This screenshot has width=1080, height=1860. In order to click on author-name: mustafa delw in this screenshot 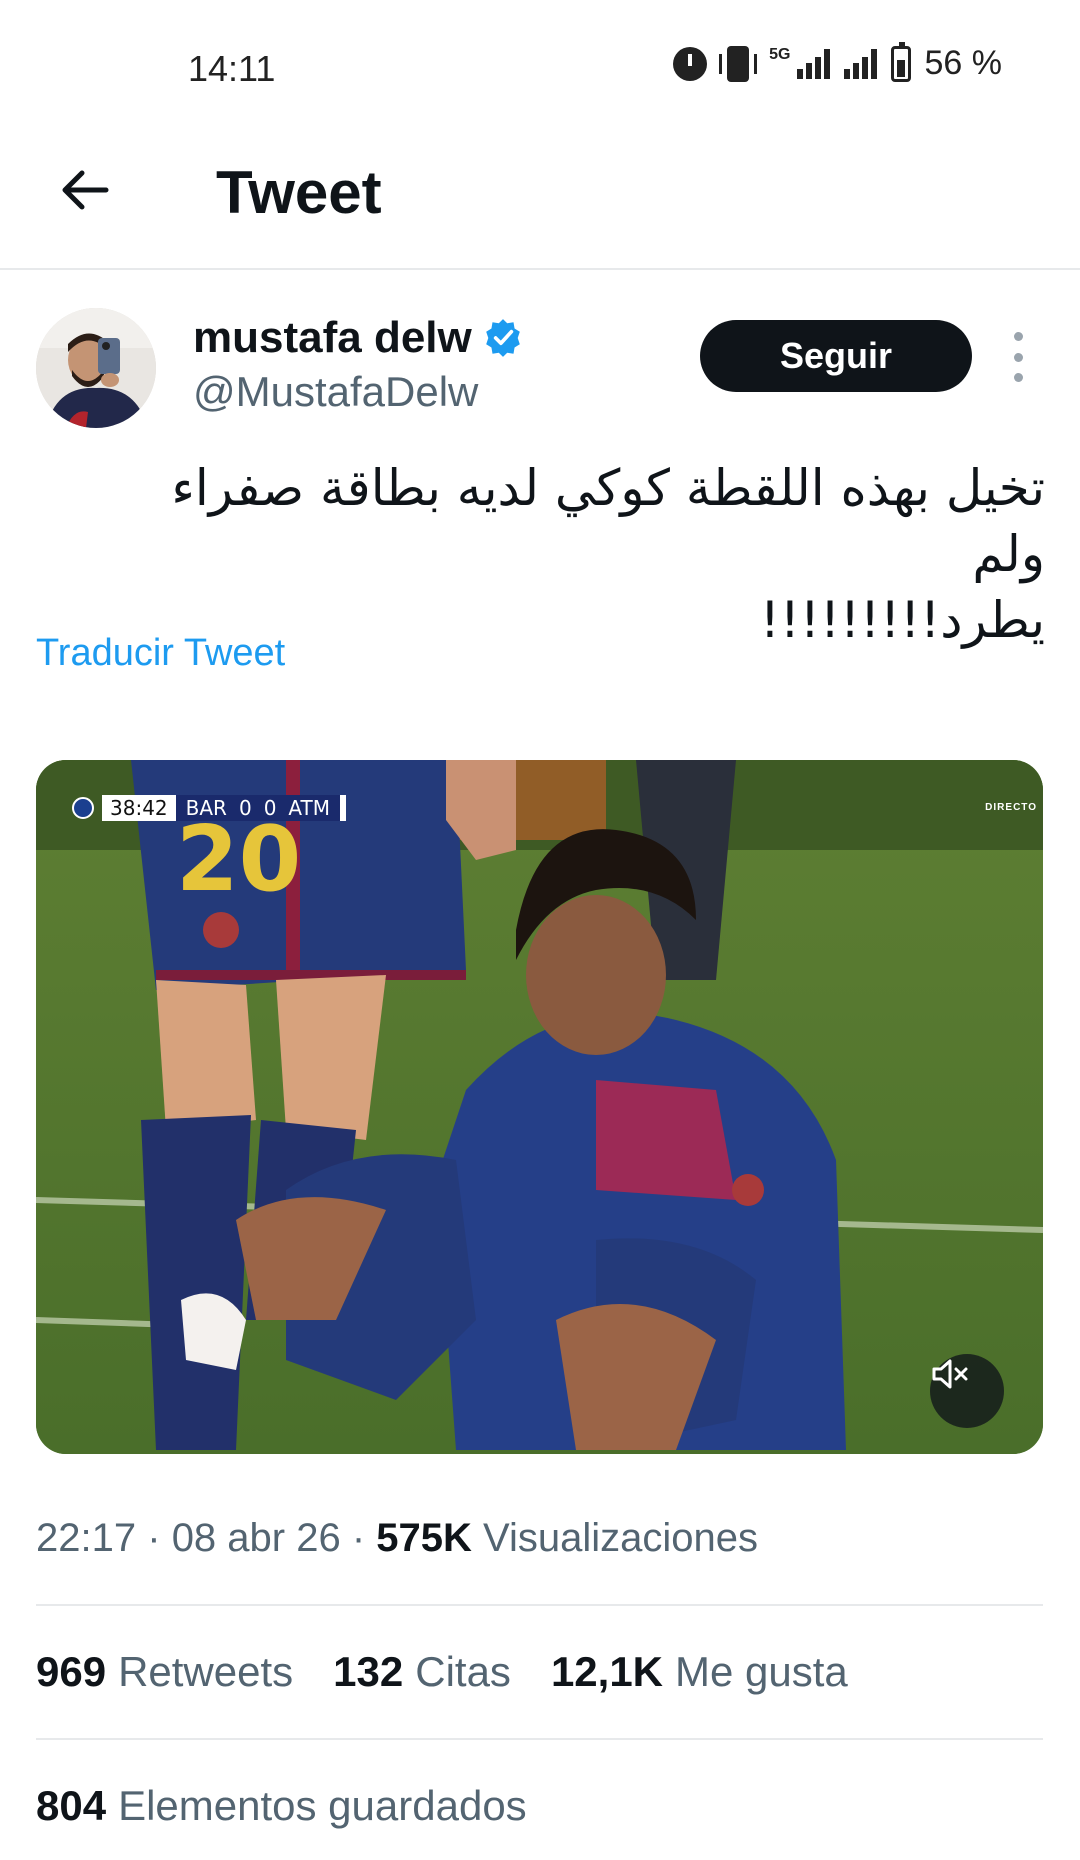, I will do `click(358, 338)`.